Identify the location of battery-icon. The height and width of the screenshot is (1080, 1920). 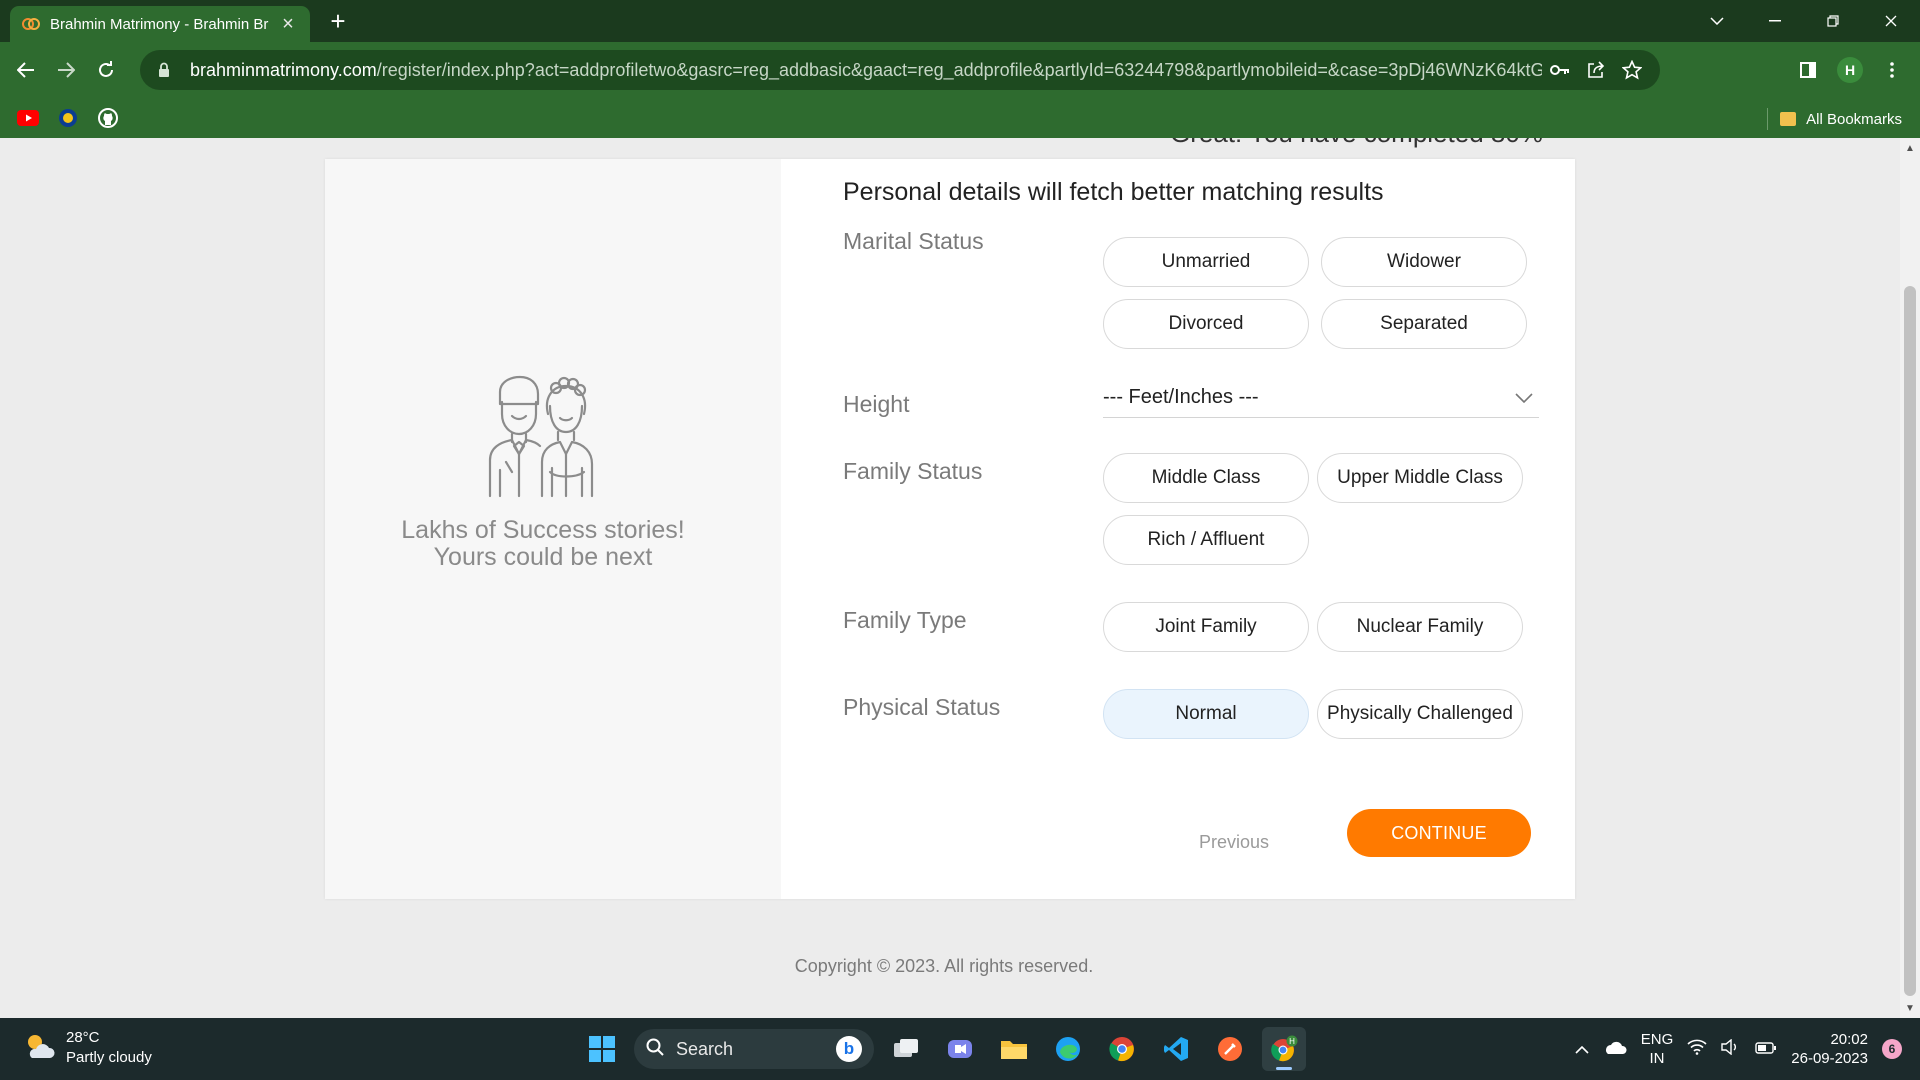
(1766, 1049).